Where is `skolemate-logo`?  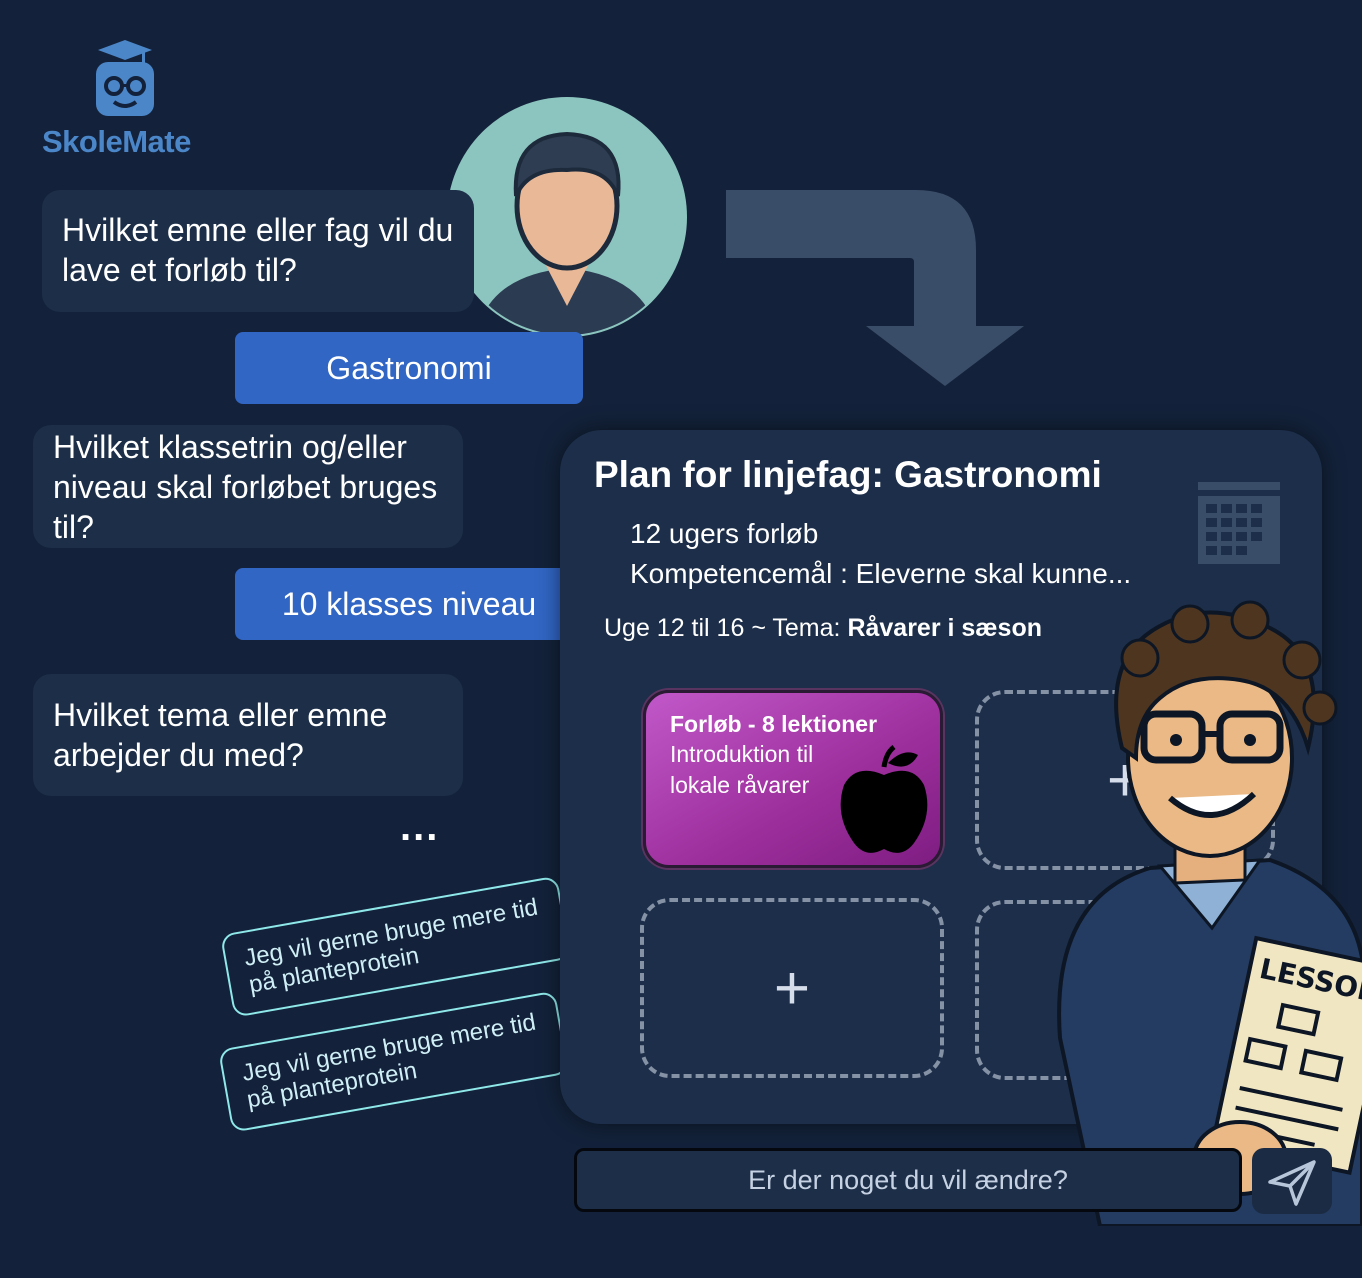
skolemate-logo is located at coordinates (125, 79).